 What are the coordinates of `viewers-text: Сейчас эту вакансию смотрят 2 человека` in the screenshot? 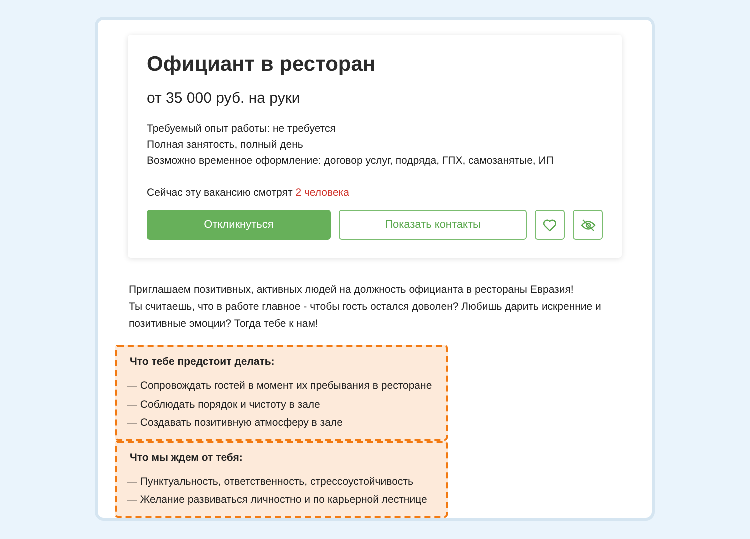 It's located at (248, 193).